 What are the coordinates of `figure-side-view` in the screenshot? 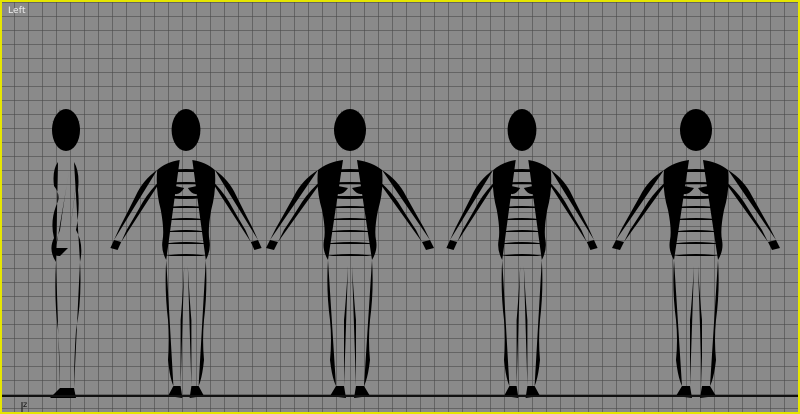 It's located at (66, 253).